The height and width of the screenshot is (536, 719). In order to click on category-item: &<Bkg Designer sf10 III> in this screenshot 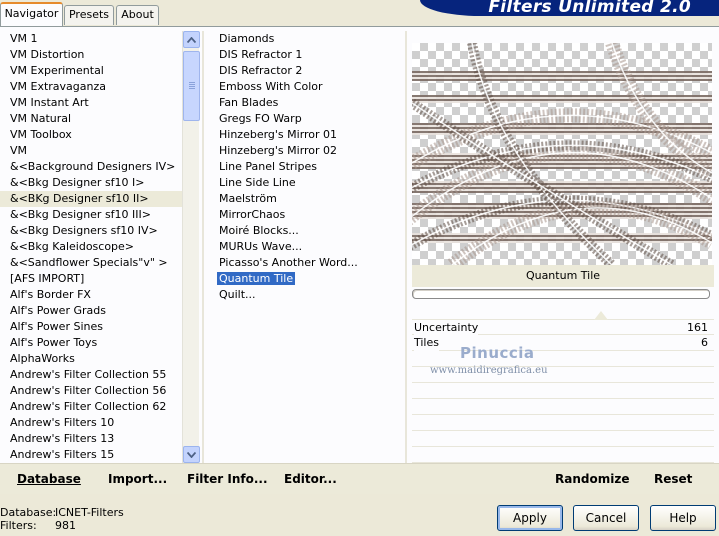, I will do `click(91, 215)`.